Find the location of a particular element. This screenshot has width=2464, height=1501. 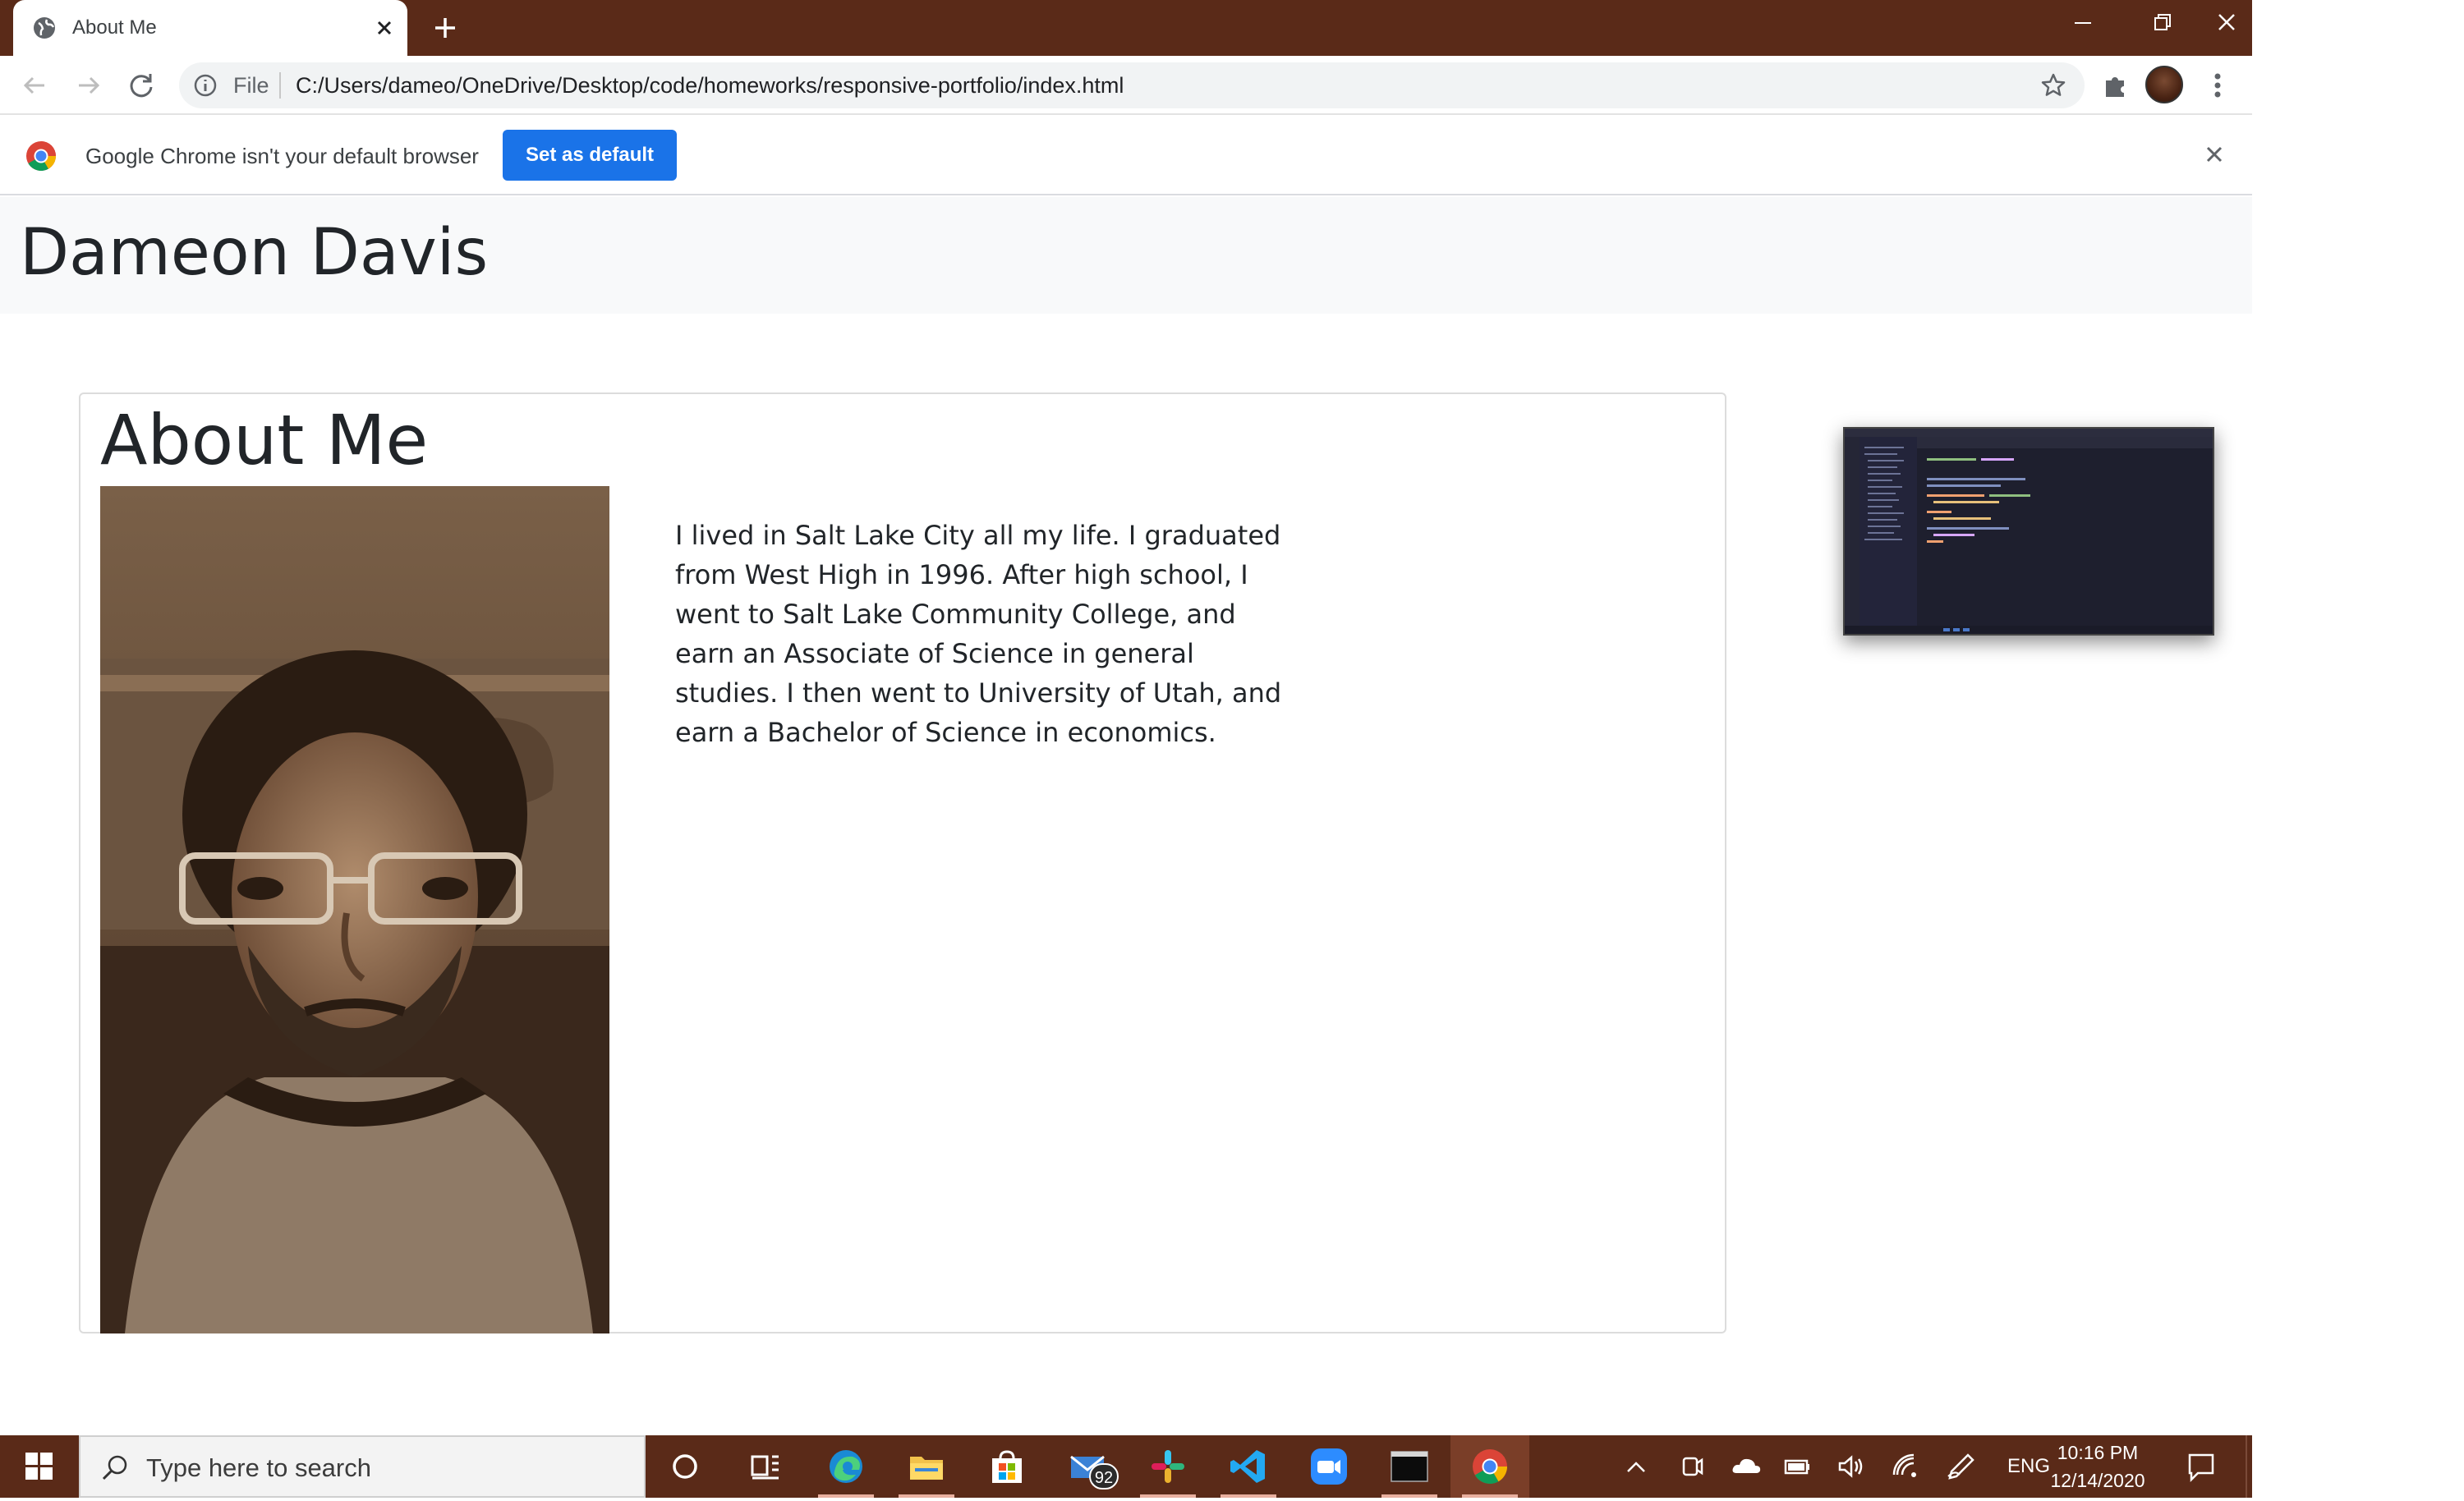

meet-now-icon is located at coordinates (1692, 1466).